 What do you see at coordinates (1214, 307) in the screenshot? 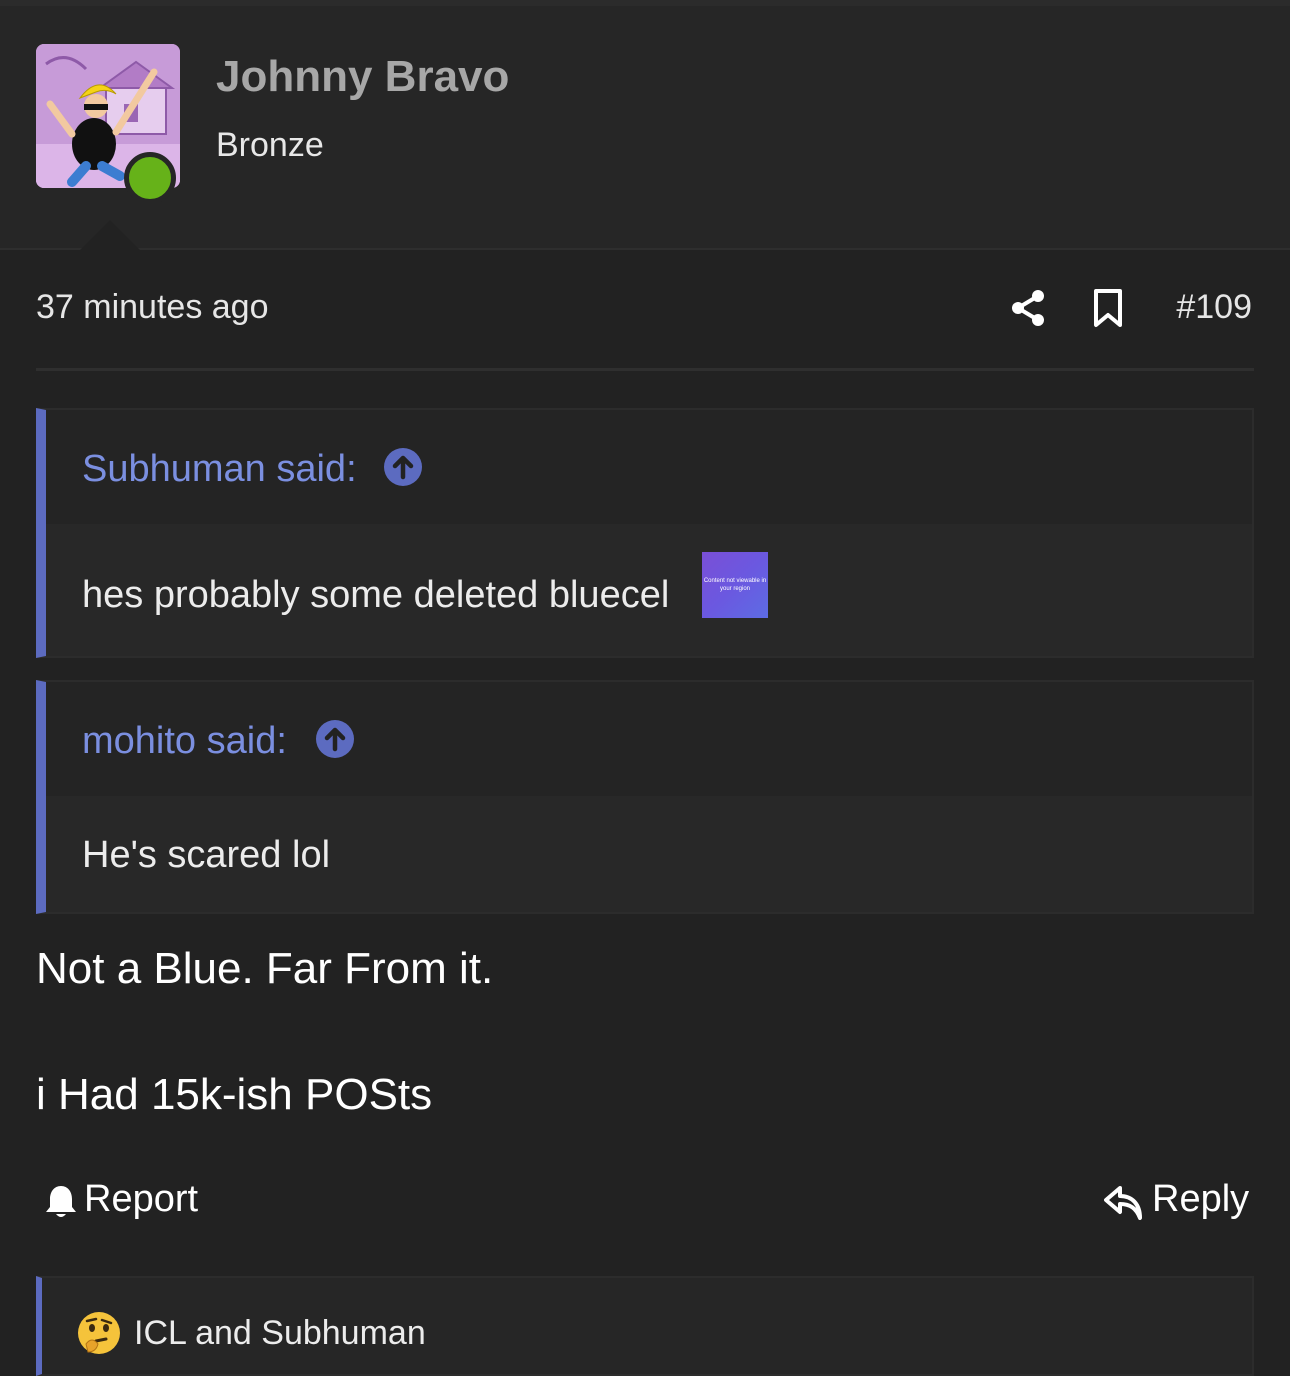
I see `post-number: #109` at bounding box center [1214, 307].